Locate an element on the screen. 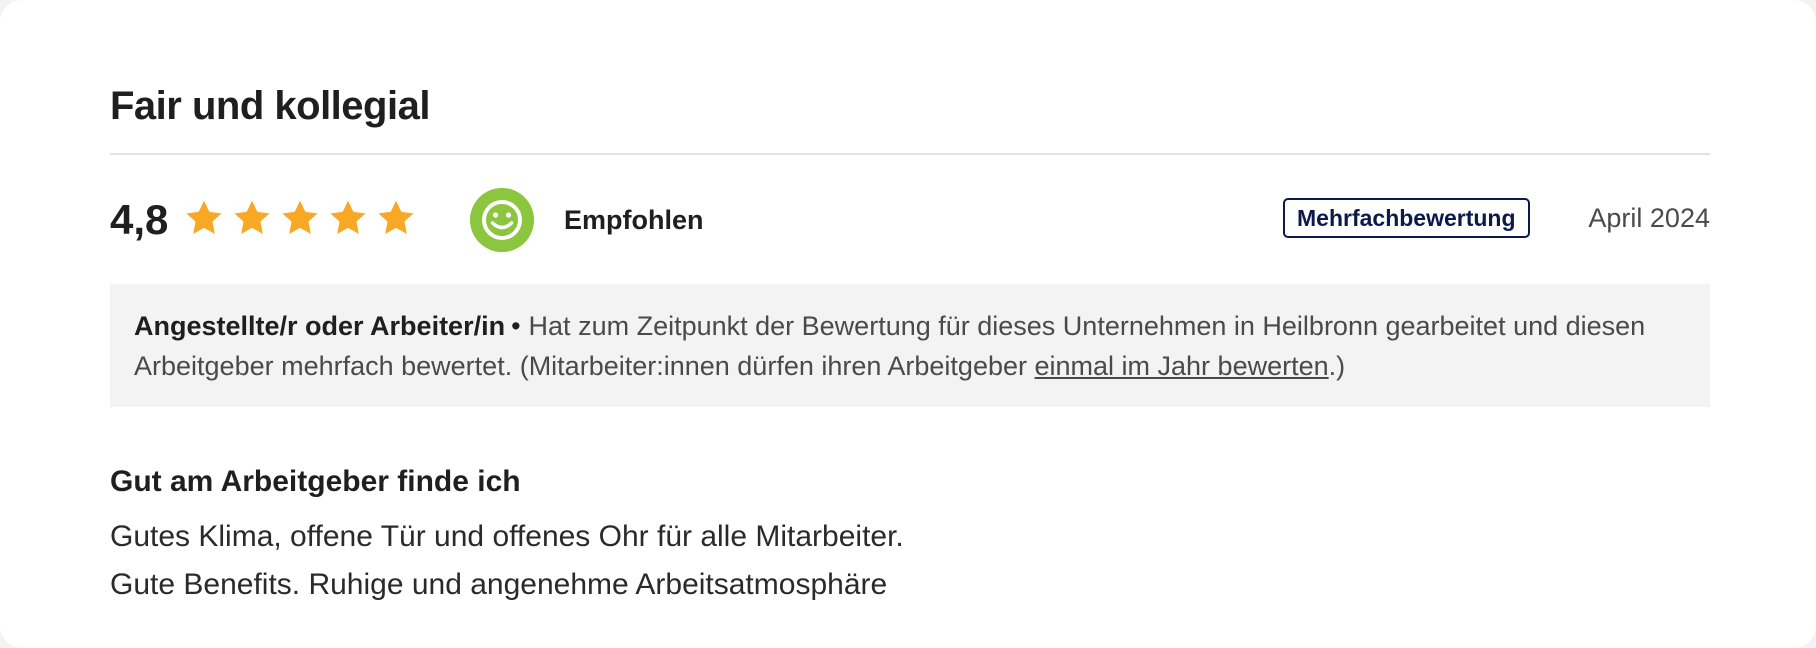  multiple-review-badge: Mehrfachbewertung is located at coordinates (1406, 218).